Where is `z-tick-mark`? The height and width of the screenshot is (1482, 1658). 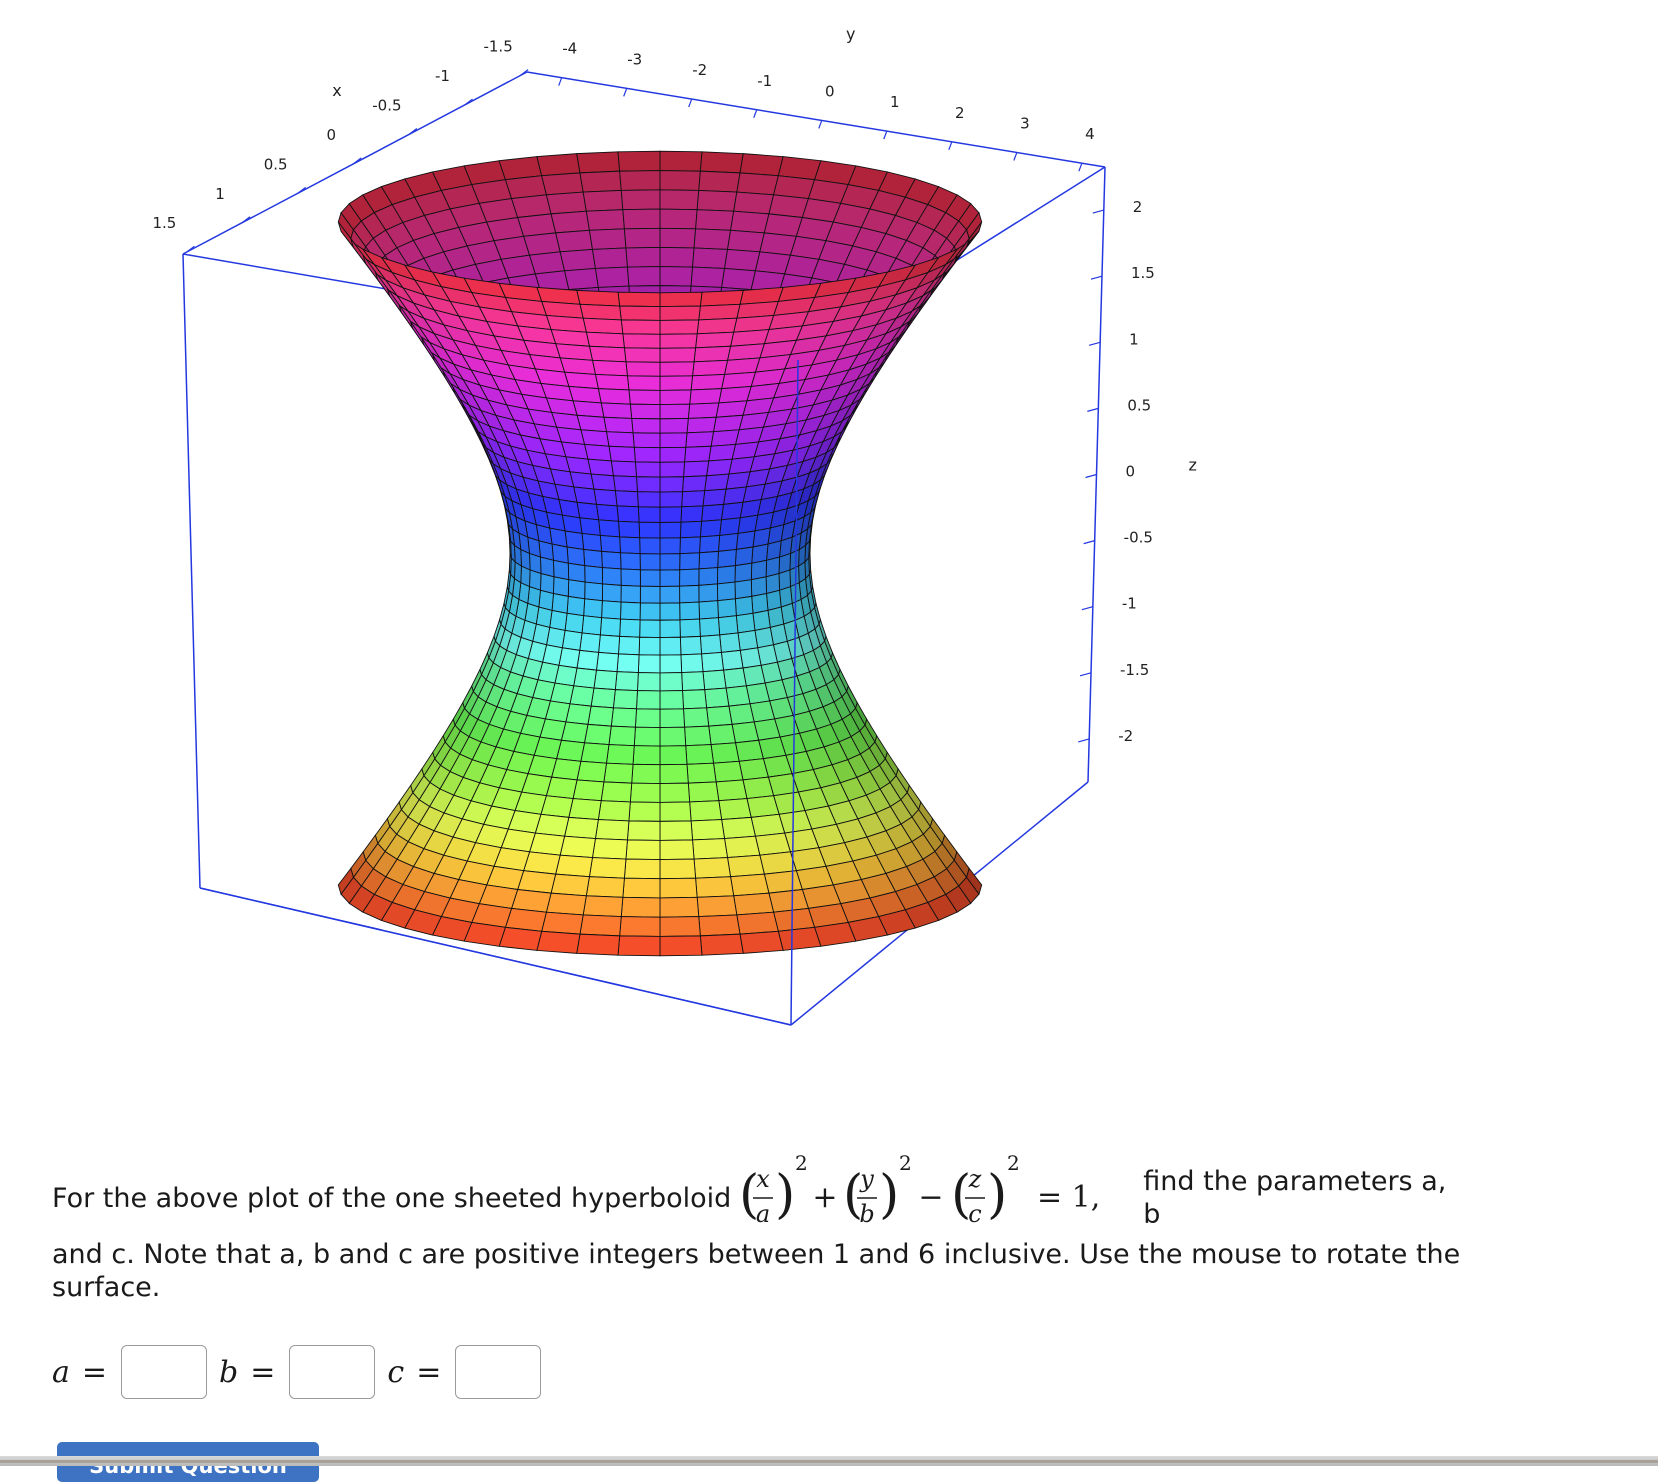
z-tick-mark is located at coordinates (1093, 409).